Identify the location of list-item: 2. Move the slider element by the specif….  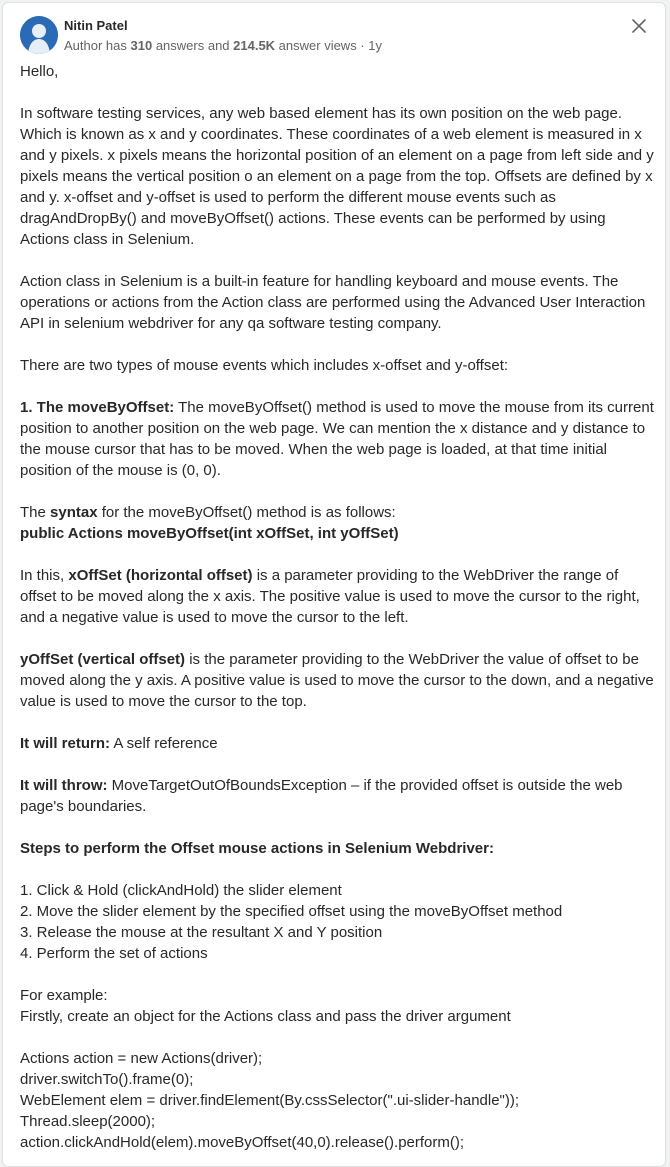
(291, 911).